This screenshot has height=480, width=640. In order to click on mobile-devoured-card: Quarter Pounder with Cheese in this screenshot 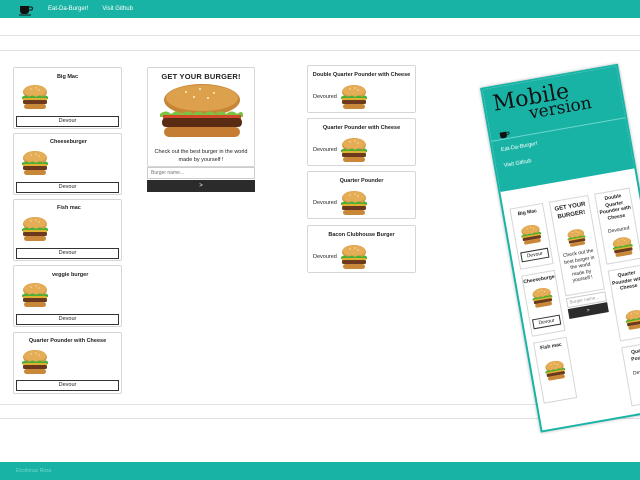, I will do `click(623, 303)`.